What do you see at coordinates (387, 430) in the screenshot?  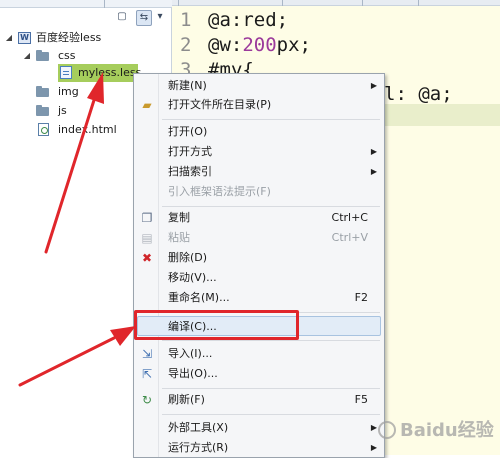 I see `baidu-paw-icon` at bounding box center [387, 430].